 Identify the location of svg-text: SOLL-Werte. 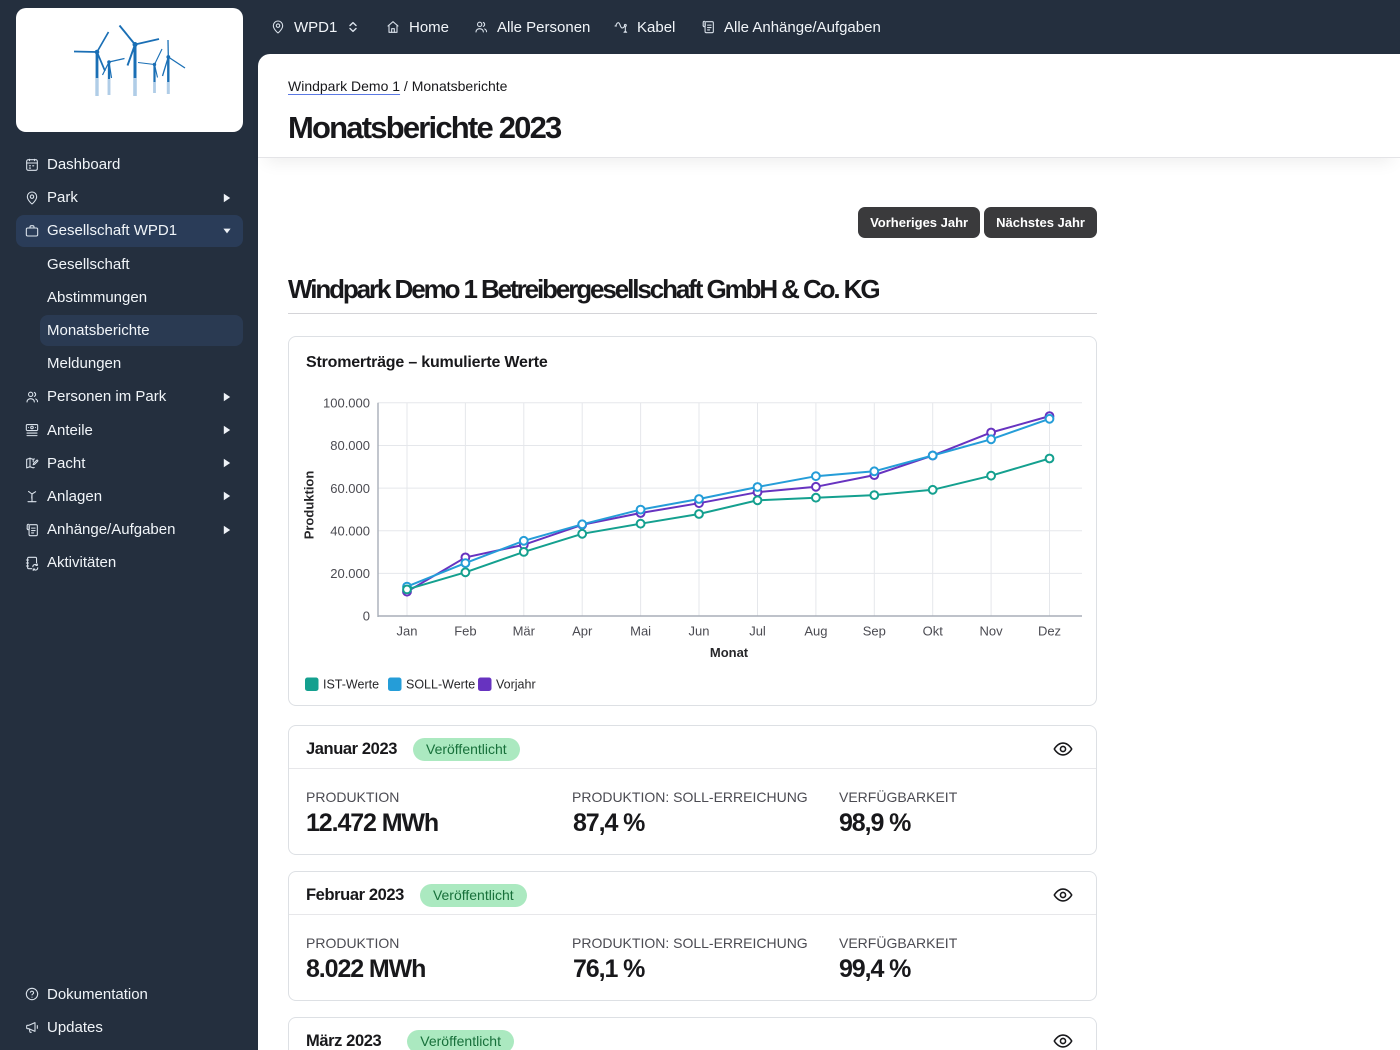
(440, 685).